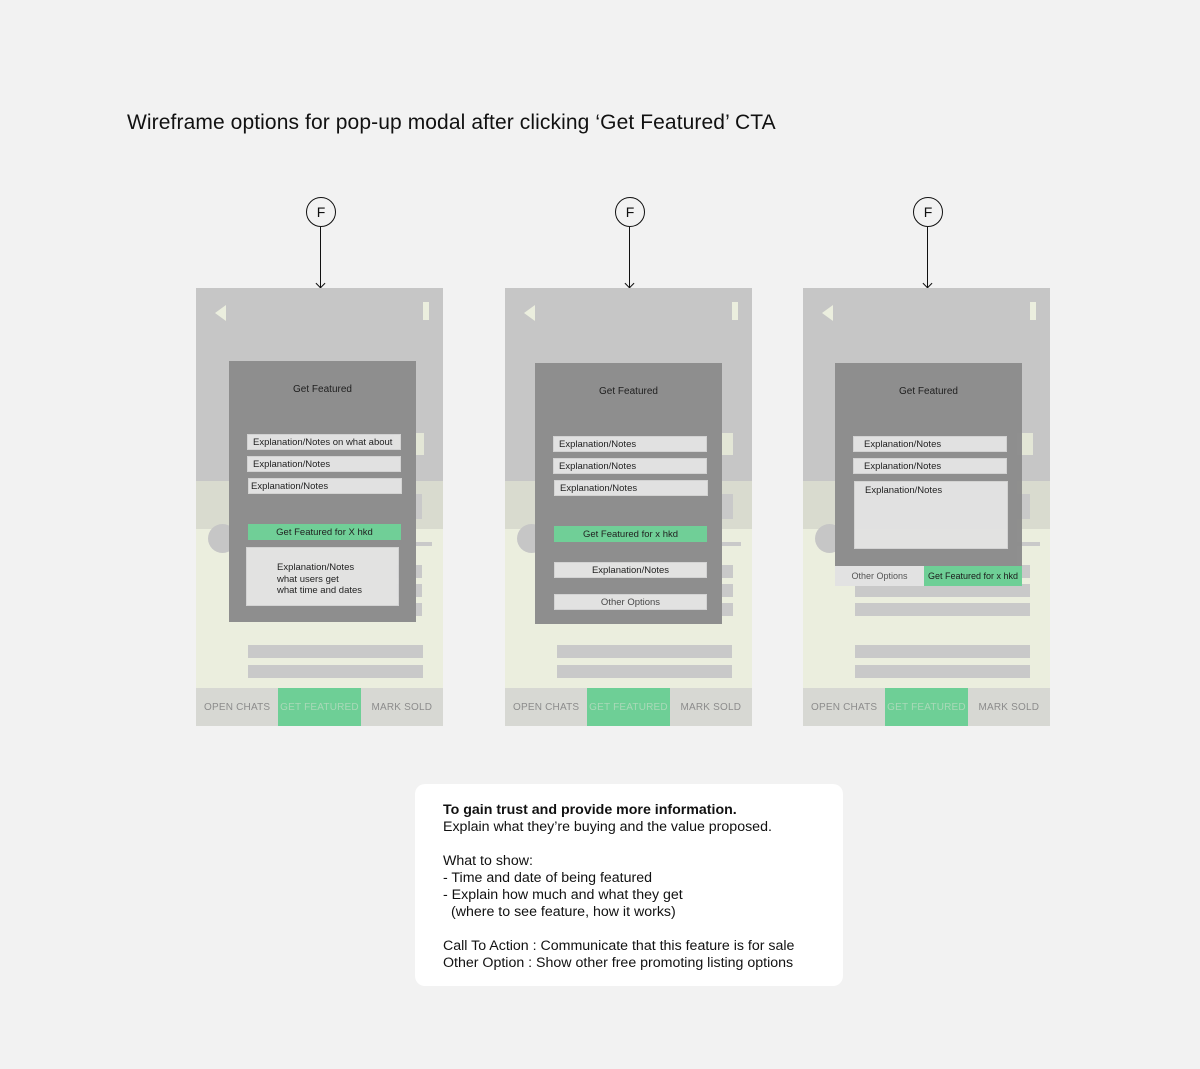  I want to click on get-featured-cta-button: Get Featured for X hkd, so click(324, 532).